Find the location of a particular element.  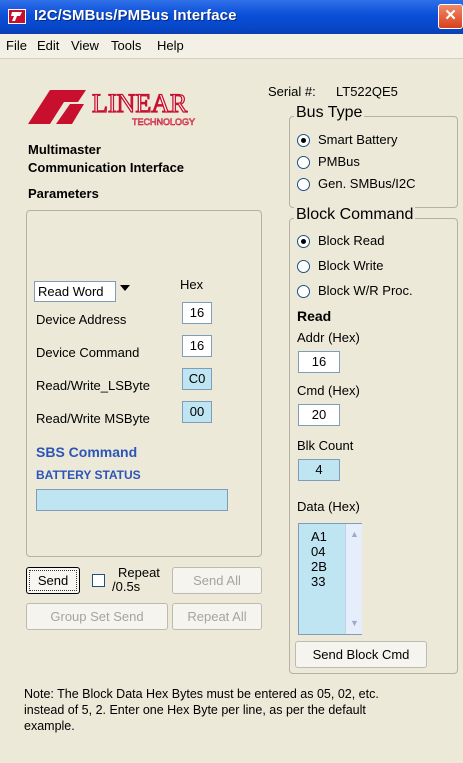

radio-gen-smbus is located at coordinates (303, 184).